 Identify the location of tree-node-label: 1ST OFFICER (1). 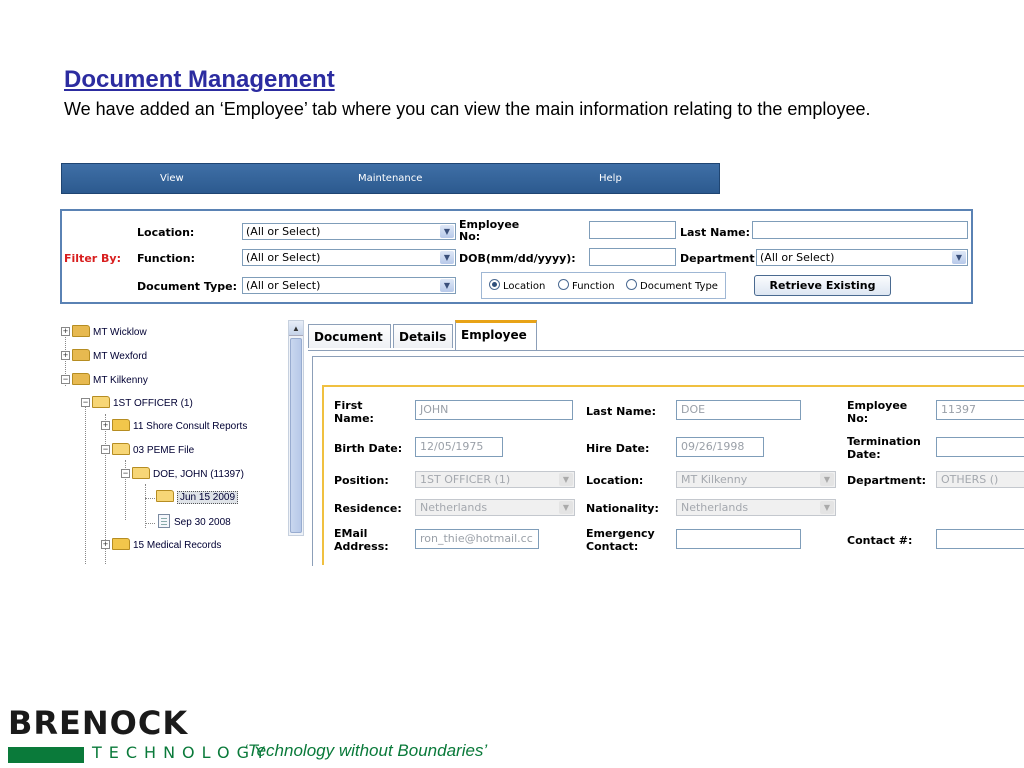
(153, 403).